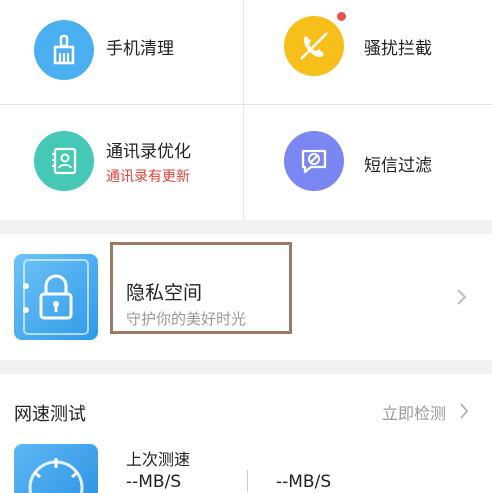 The width and height of the screenshot is (492, 493). Describe the element at coordinates (56, 297) in the screenshot. I see `privacy-lock-icon` at that location.